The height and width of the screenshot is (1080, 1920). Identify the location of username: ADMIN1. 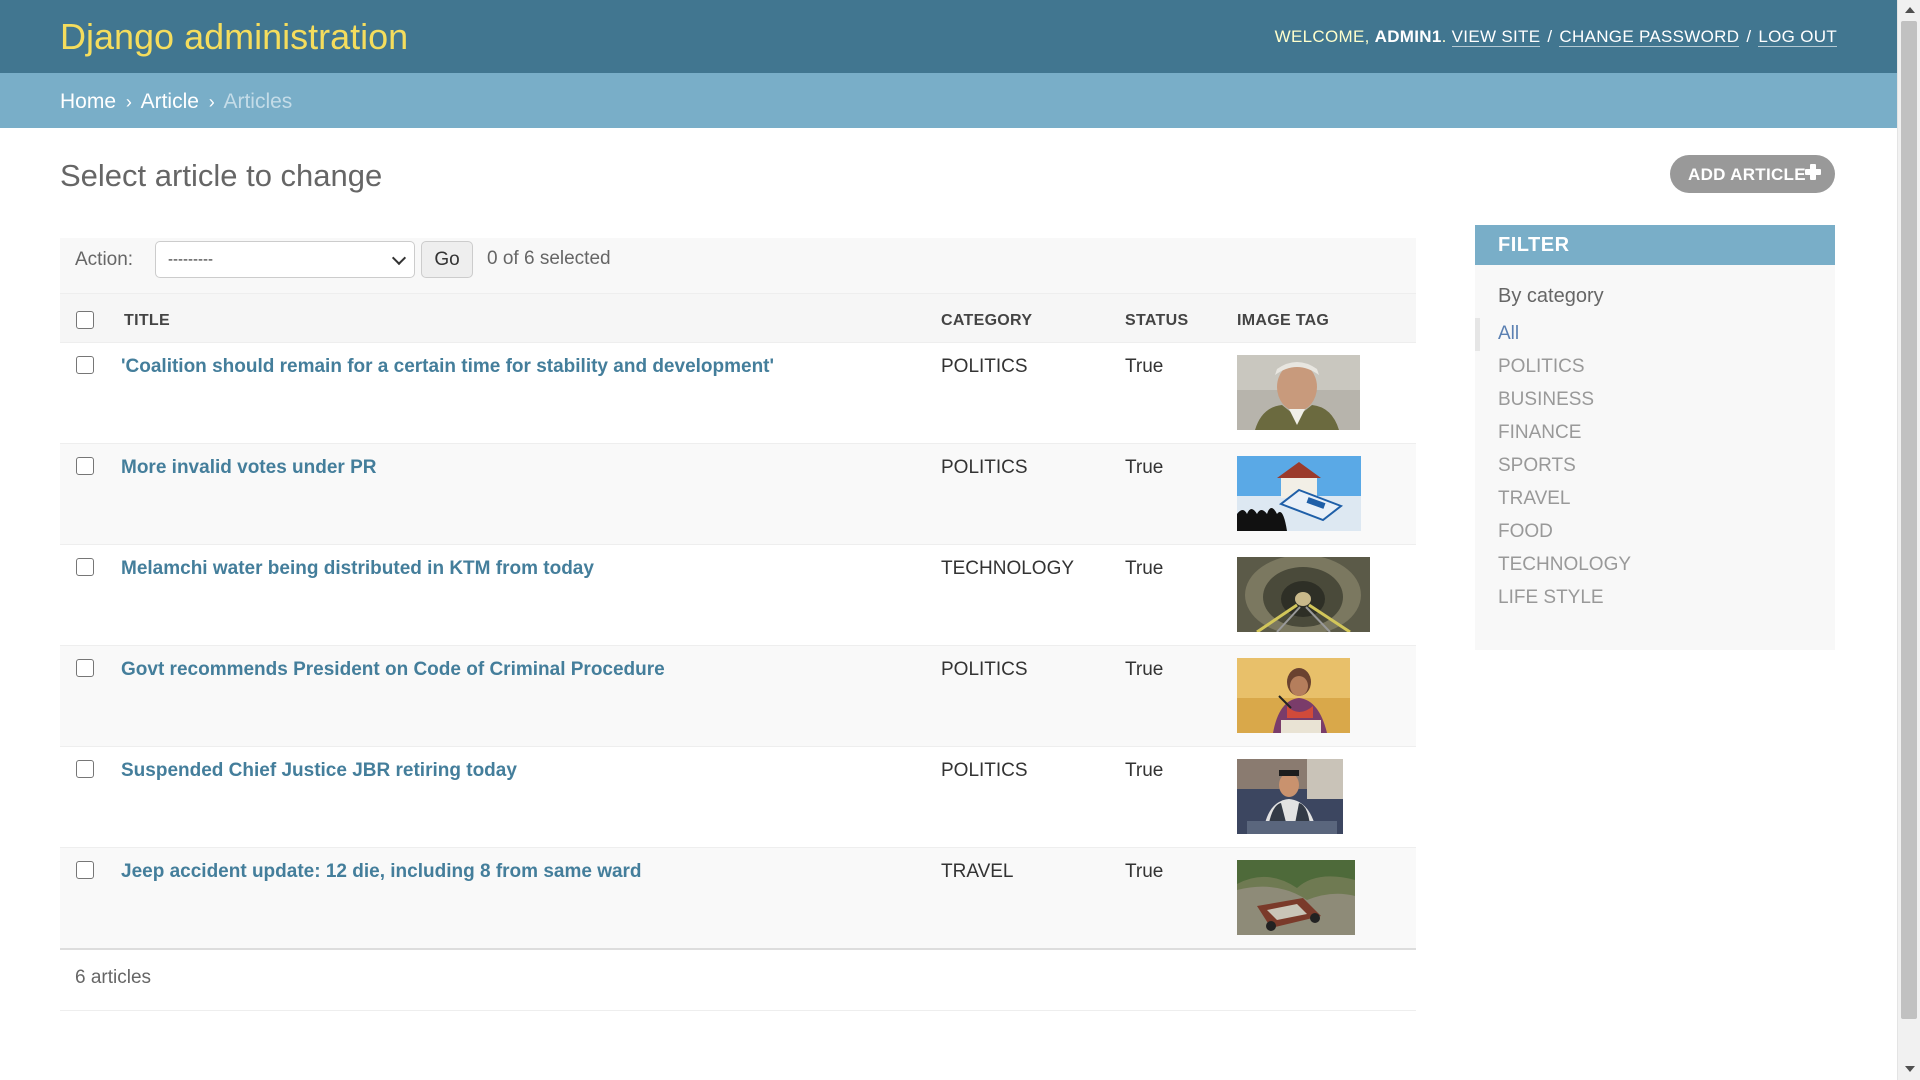
(1408, 36).